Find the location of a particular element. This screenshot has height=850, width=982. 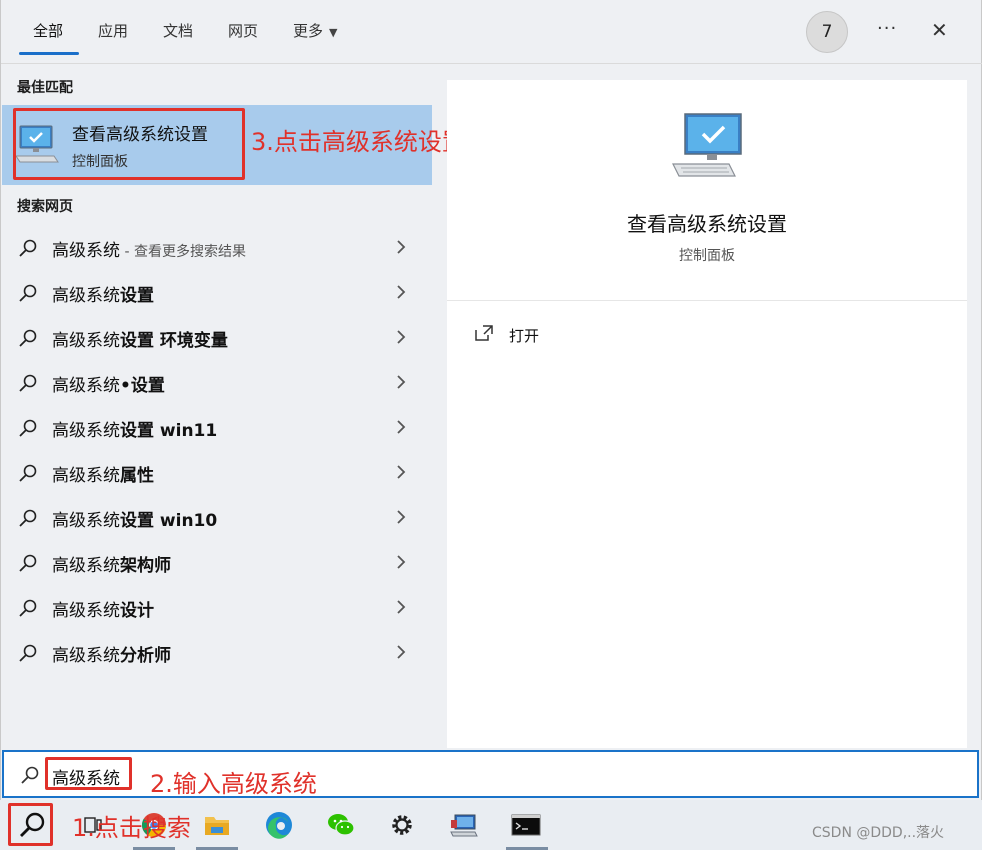

preview-title: 查看高级系统设置 is located at coordinates (707, 224).